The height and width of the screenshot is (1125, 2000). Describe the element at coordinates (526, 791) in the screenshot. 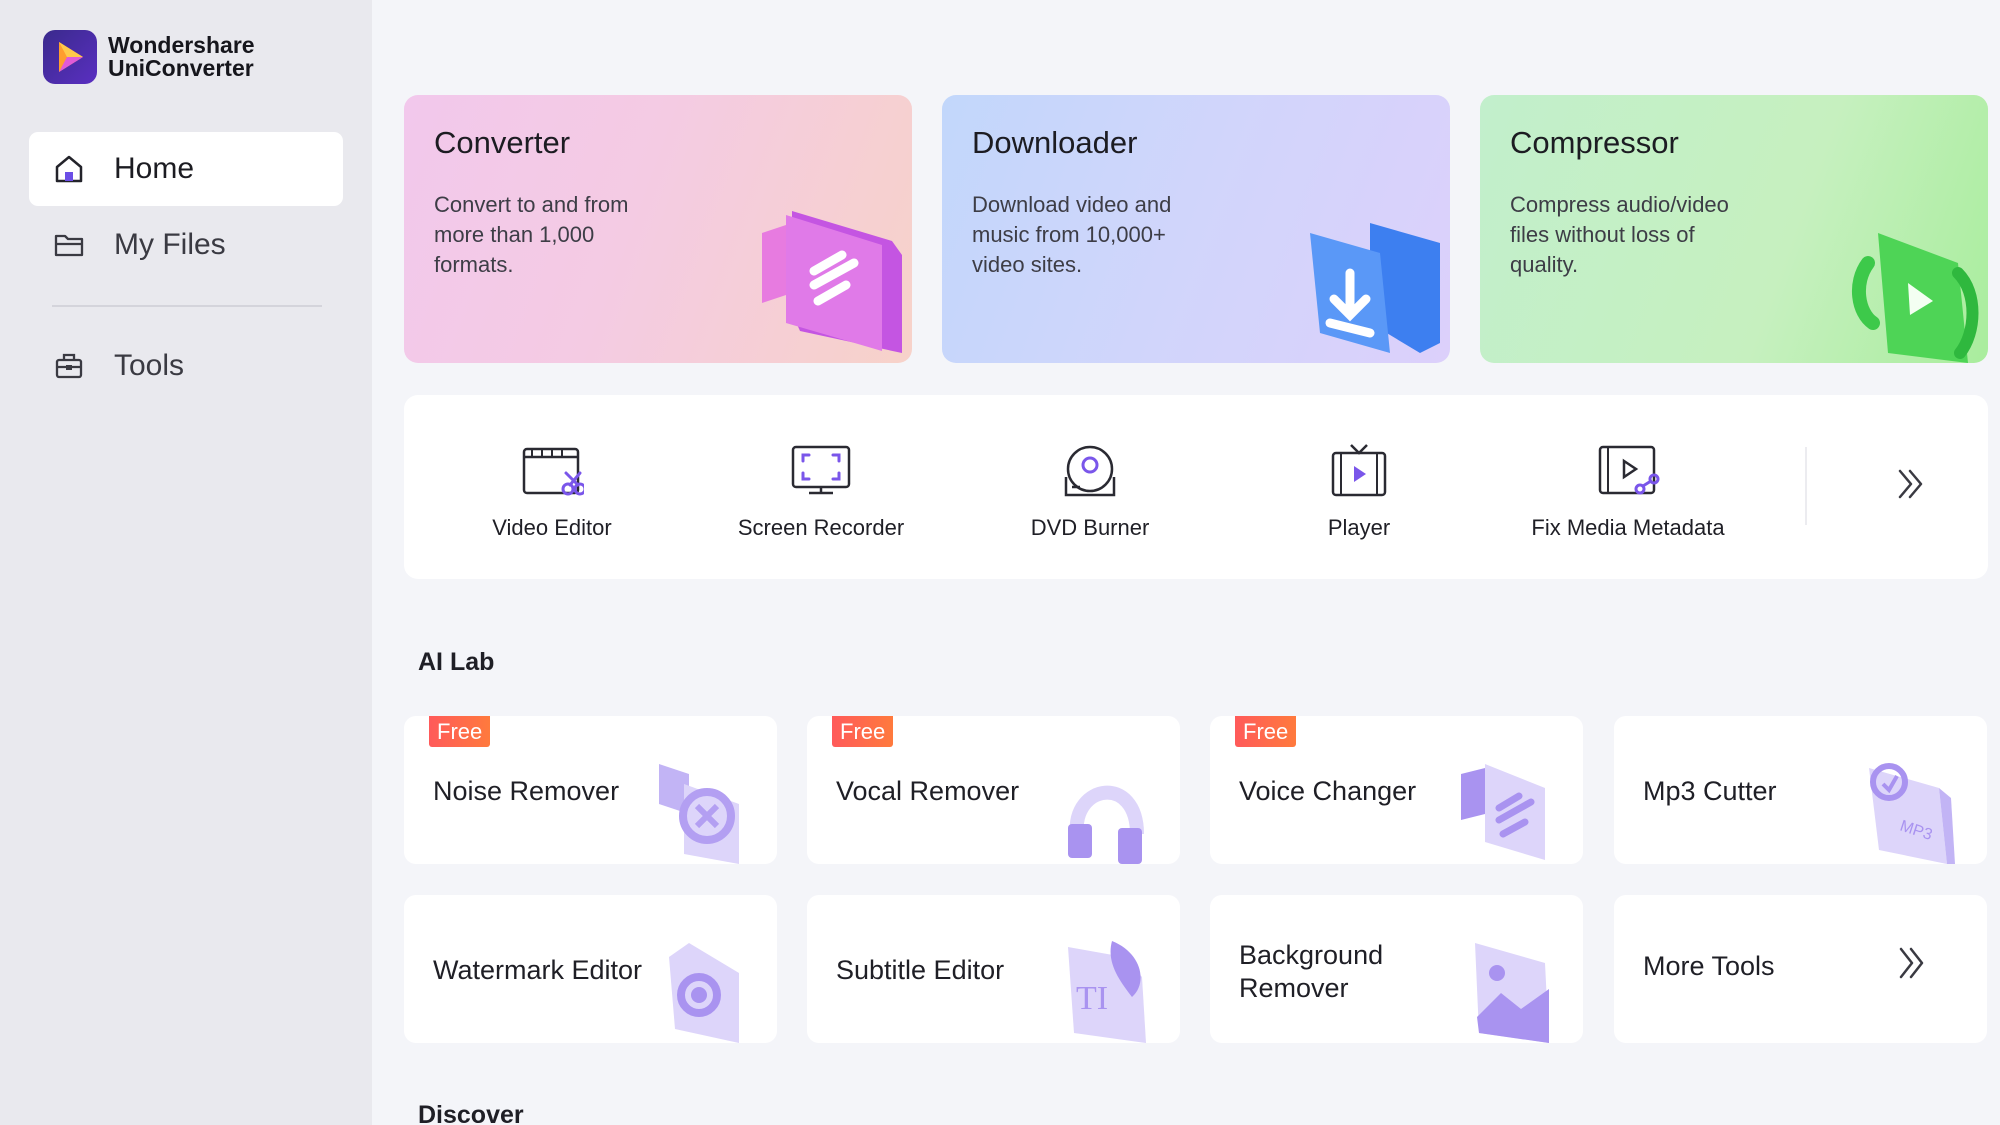

I see `card-label: Noise Remover` at that location.